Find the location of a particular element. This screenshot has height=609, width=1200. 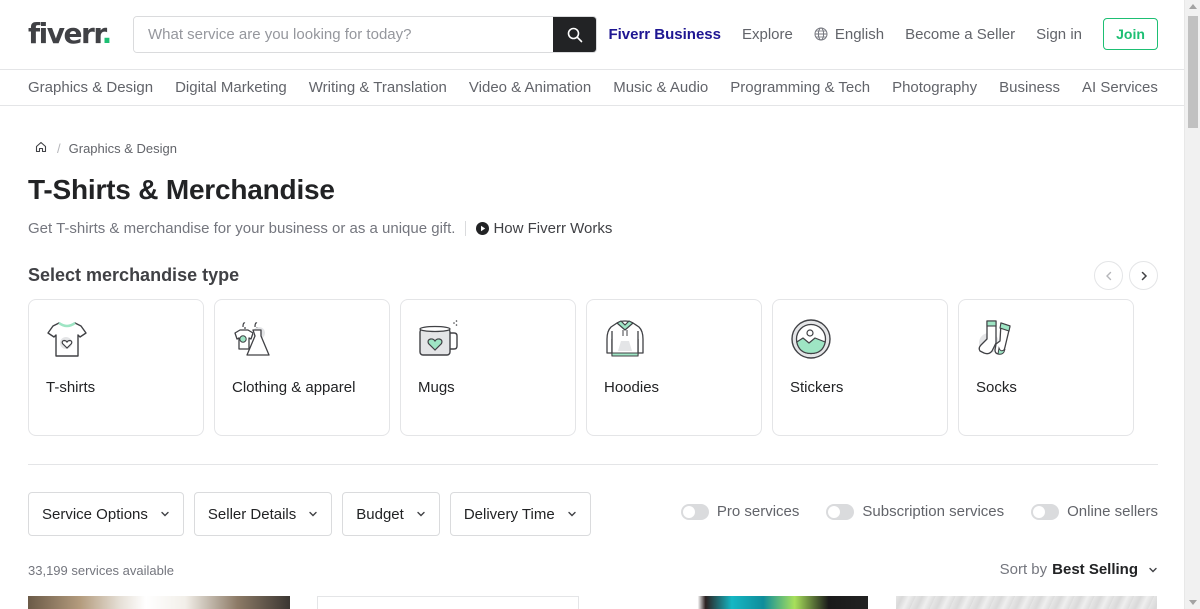

toggle-pro-services: Pro services is located at coordinates (740, 511).